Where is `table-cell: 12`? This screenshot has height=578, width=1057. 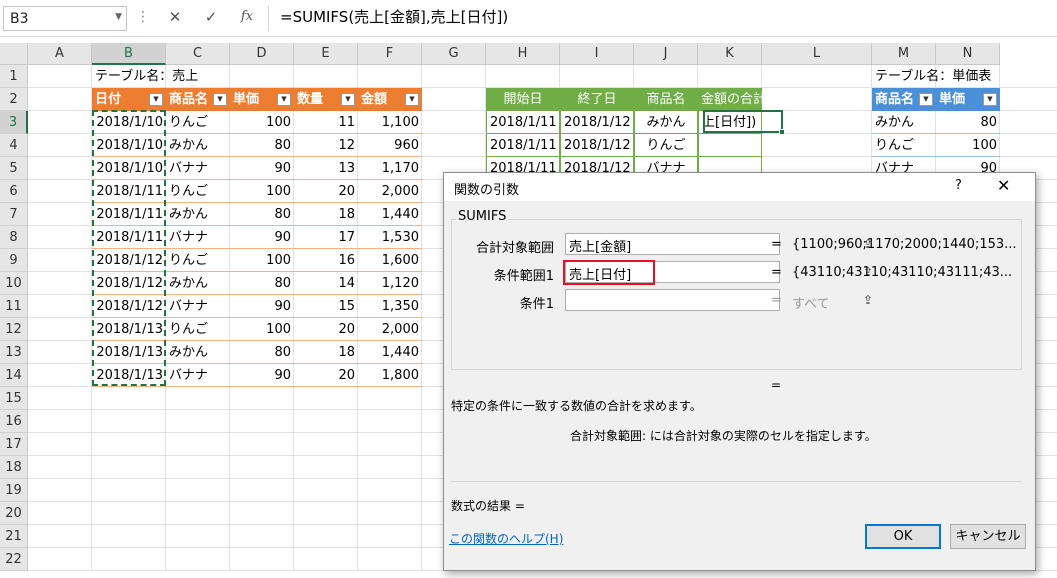 table-cell: 12 is located at coordinates (326, 145).